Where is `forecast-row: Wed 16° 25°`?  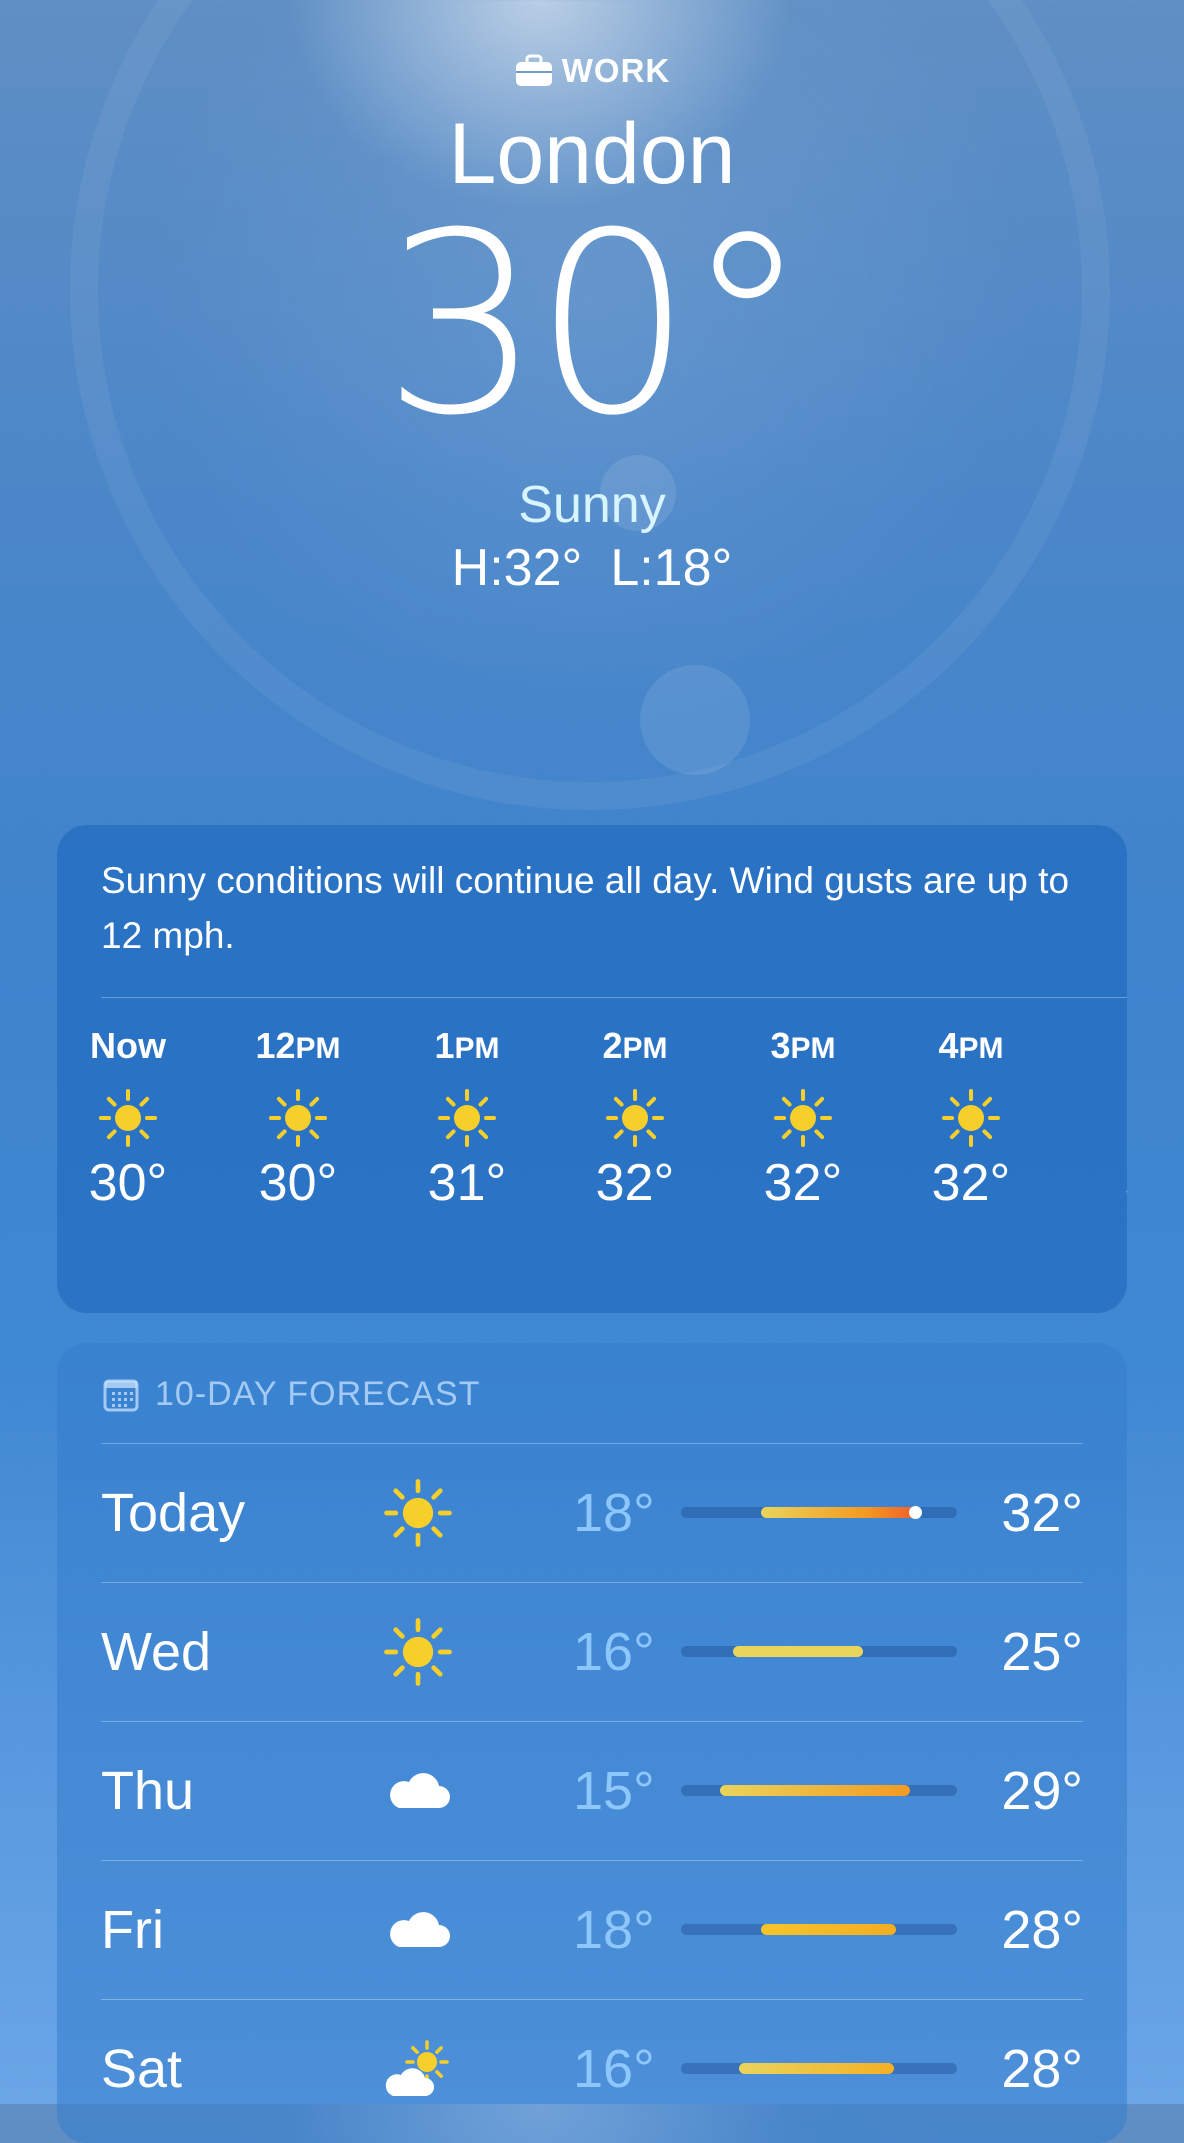
forecast-row: Wed 16° 25° is located at coordinates (592, 1652).